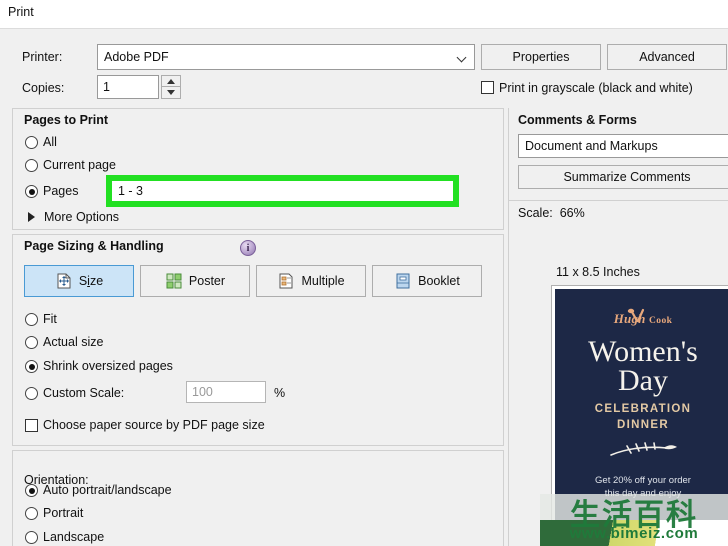  I want to click on poster-button: Poster, so click(195, 281).